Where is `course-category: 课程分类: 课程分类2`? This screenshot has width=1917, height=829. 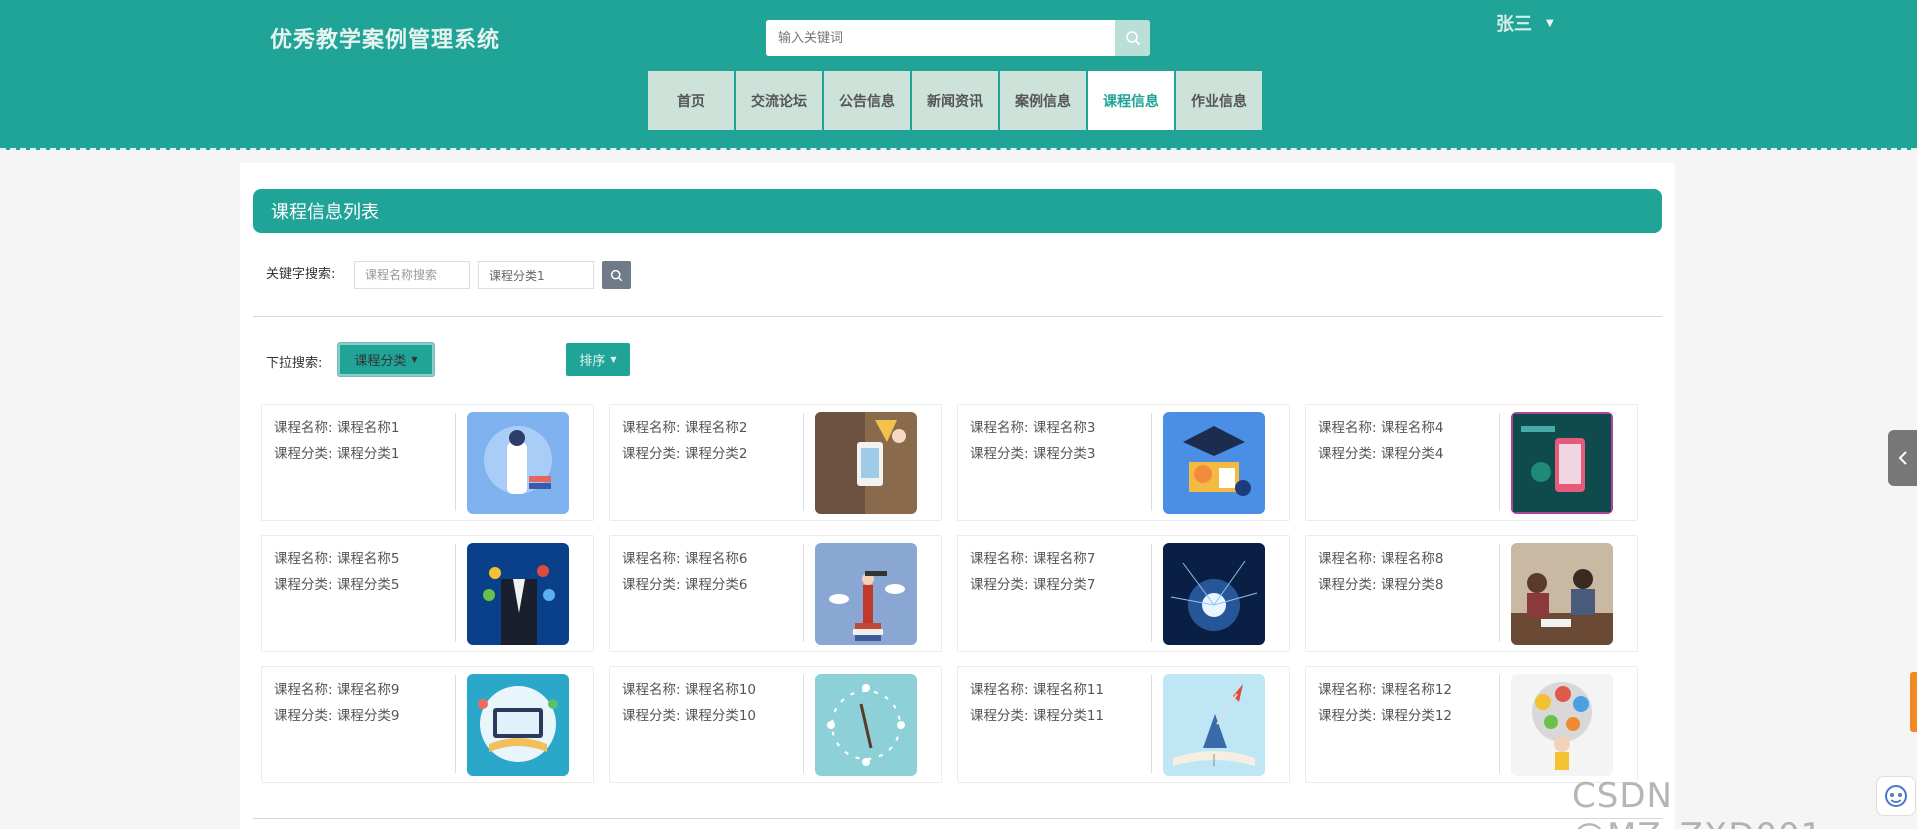 course-category: 课程分类: 课程分类2 is located at coordinates (685, 454).